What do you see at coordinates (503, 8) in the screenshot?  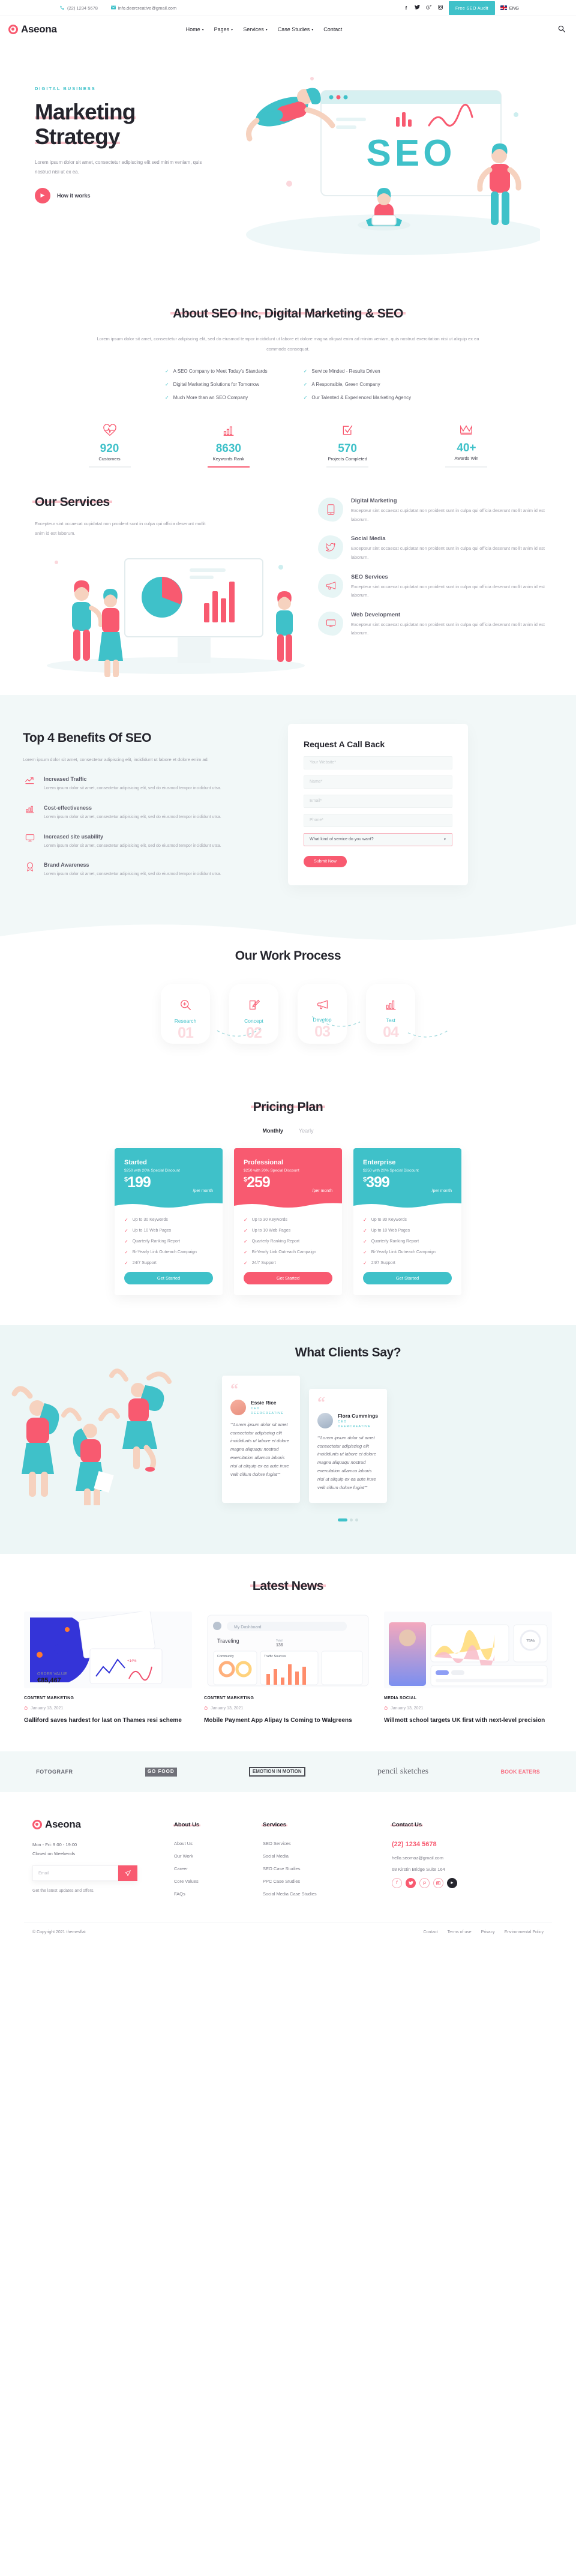 I see `uk-flag-icon` at bounding box center [503, 8].